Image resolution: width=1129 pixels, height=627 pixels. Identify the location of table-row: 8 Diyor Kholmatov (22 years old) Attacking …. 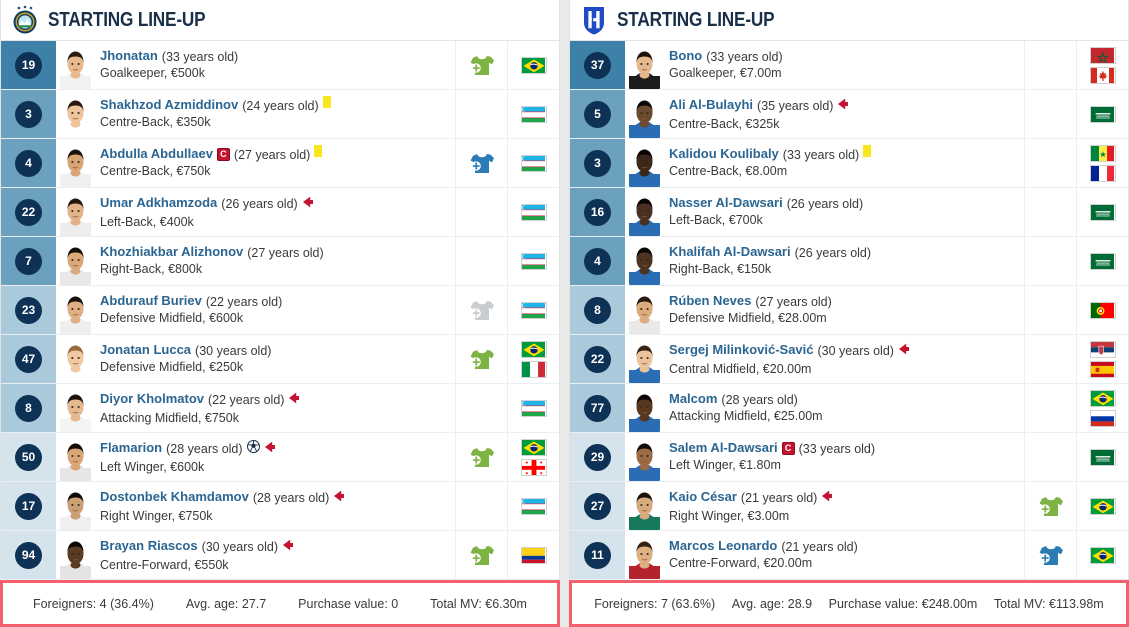
(280, 408).